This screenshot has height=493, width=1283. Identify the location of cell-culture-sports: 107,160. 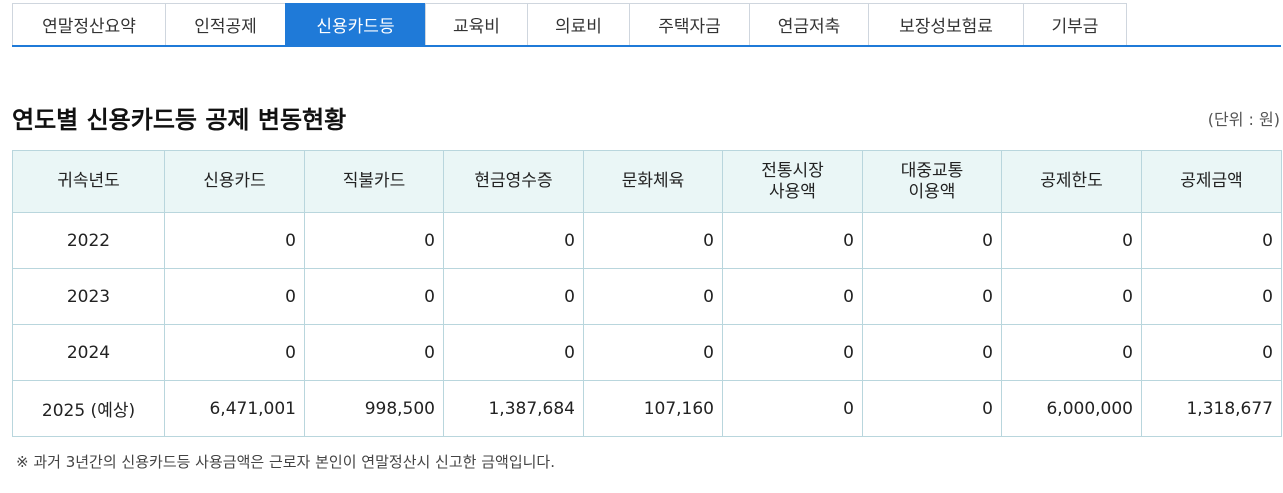
(653, 408).